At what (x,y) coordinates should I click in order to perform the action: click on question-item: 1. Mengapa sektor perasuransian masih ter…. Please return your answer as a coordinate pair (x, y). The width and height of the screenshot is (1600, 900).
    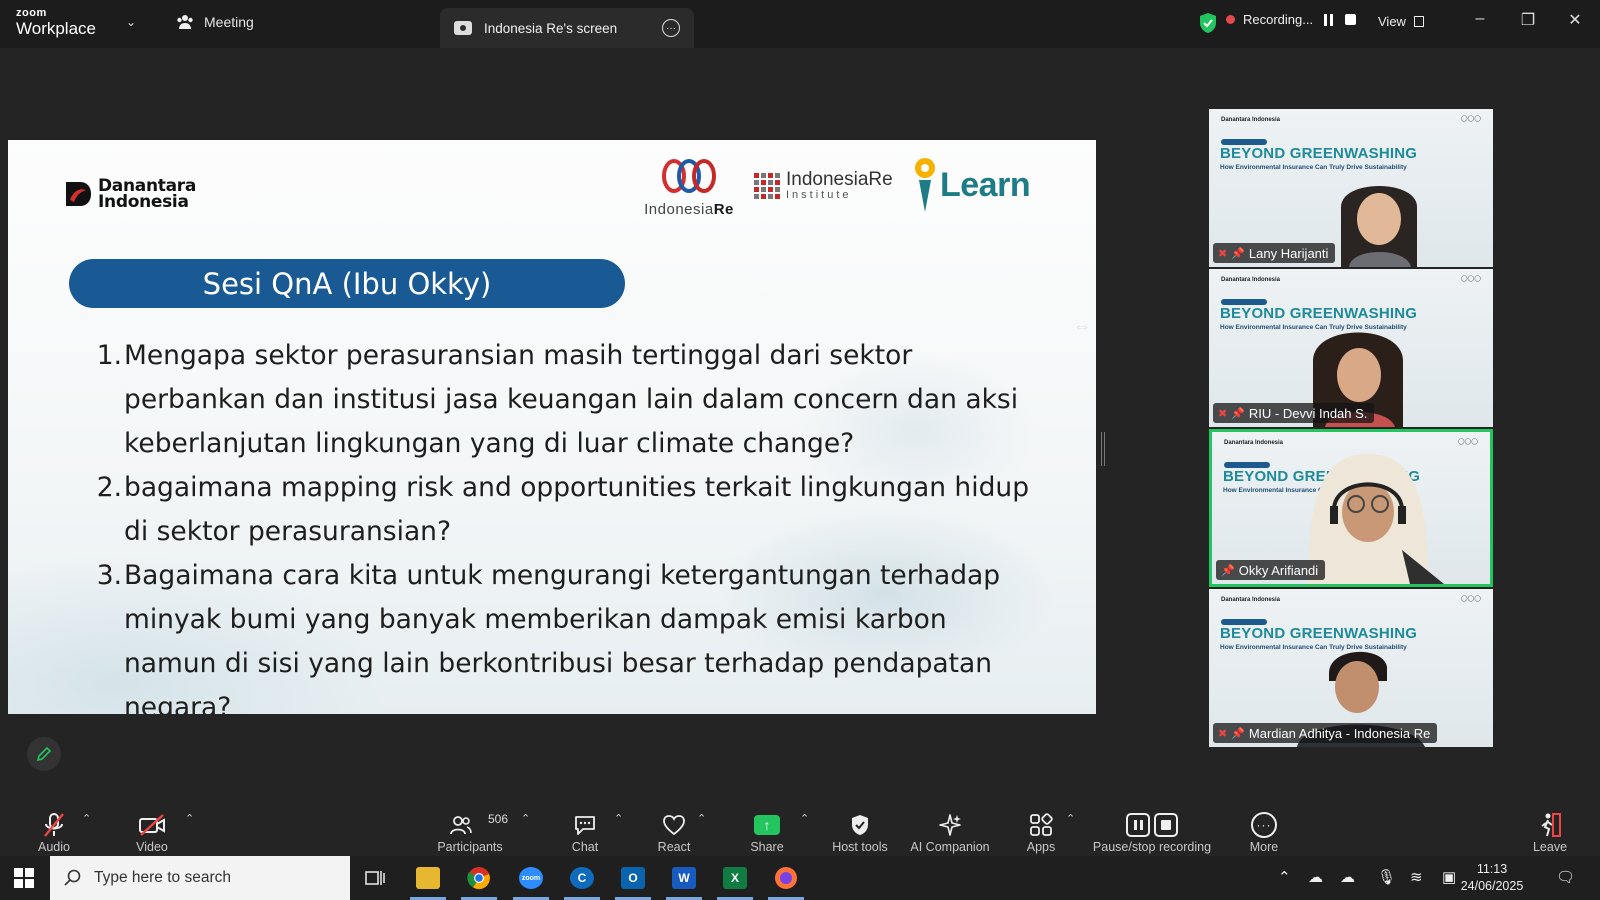
    Looking at the image, I should click on (560, 400).